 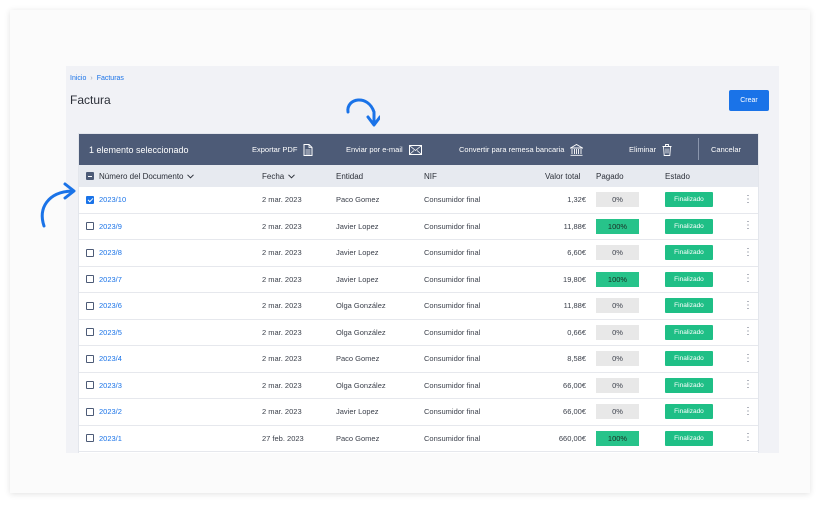 What do you see at coordinates (430, 176) in the screenshot?
I see `column-header-nif: NIF` at bounding box center [430, 176].